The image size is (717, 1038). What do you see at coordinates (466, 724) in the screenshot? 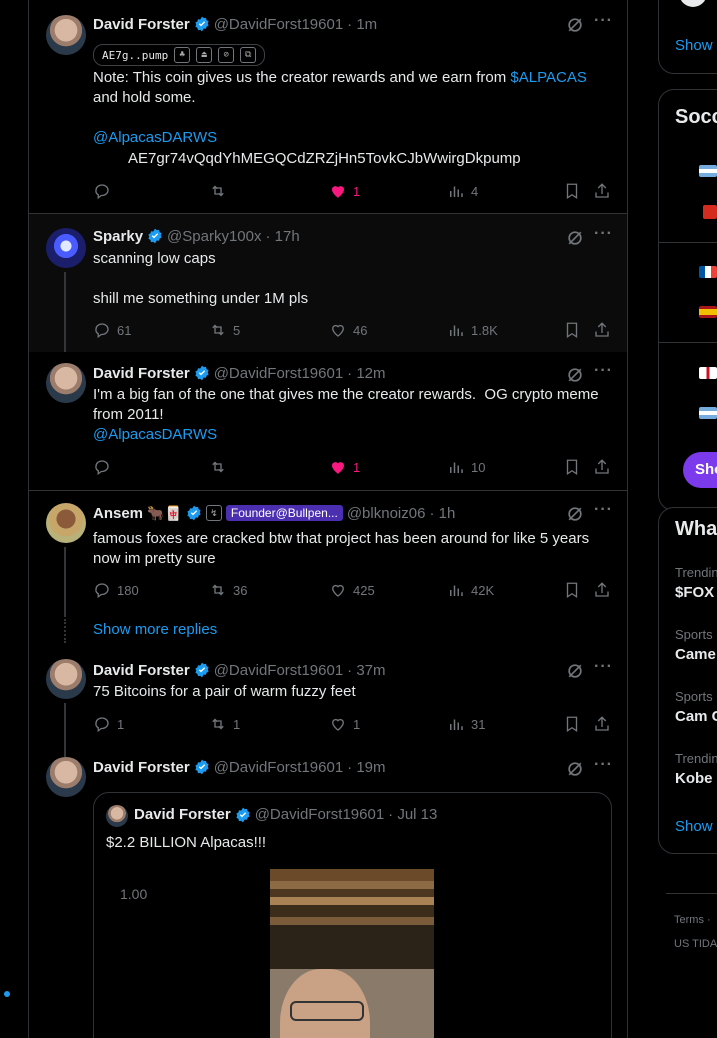
I see `views-button: 31` at bounding box center [466, 724].